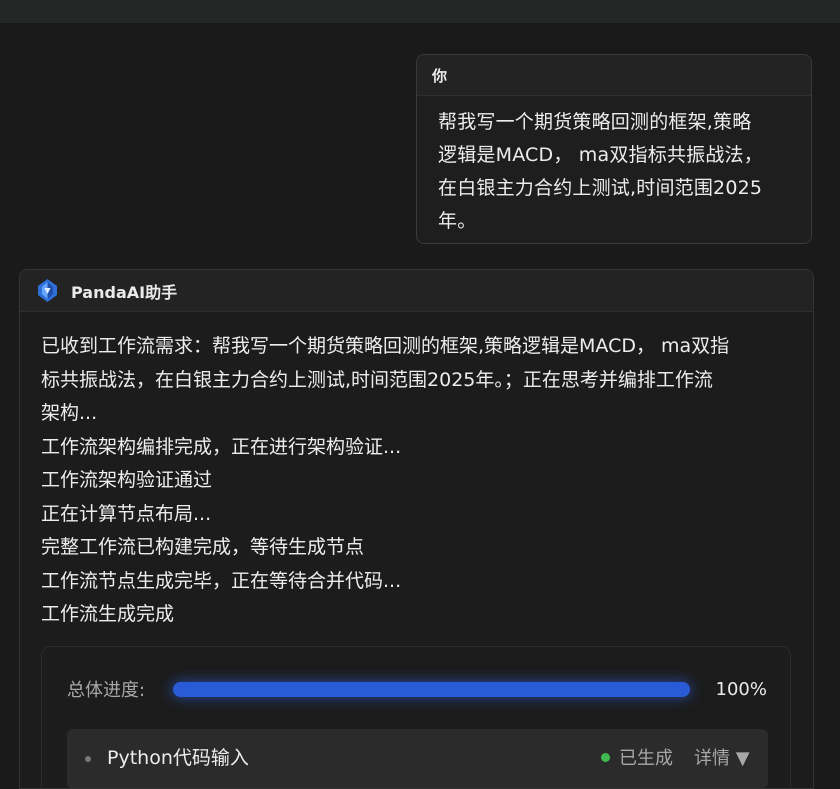 This screenshot has height=789, width=840. What do you see at coordinates (741, 689) in the screenshot?
I see `overall-progress-percent: 100%` at bounding box center [741, 689].